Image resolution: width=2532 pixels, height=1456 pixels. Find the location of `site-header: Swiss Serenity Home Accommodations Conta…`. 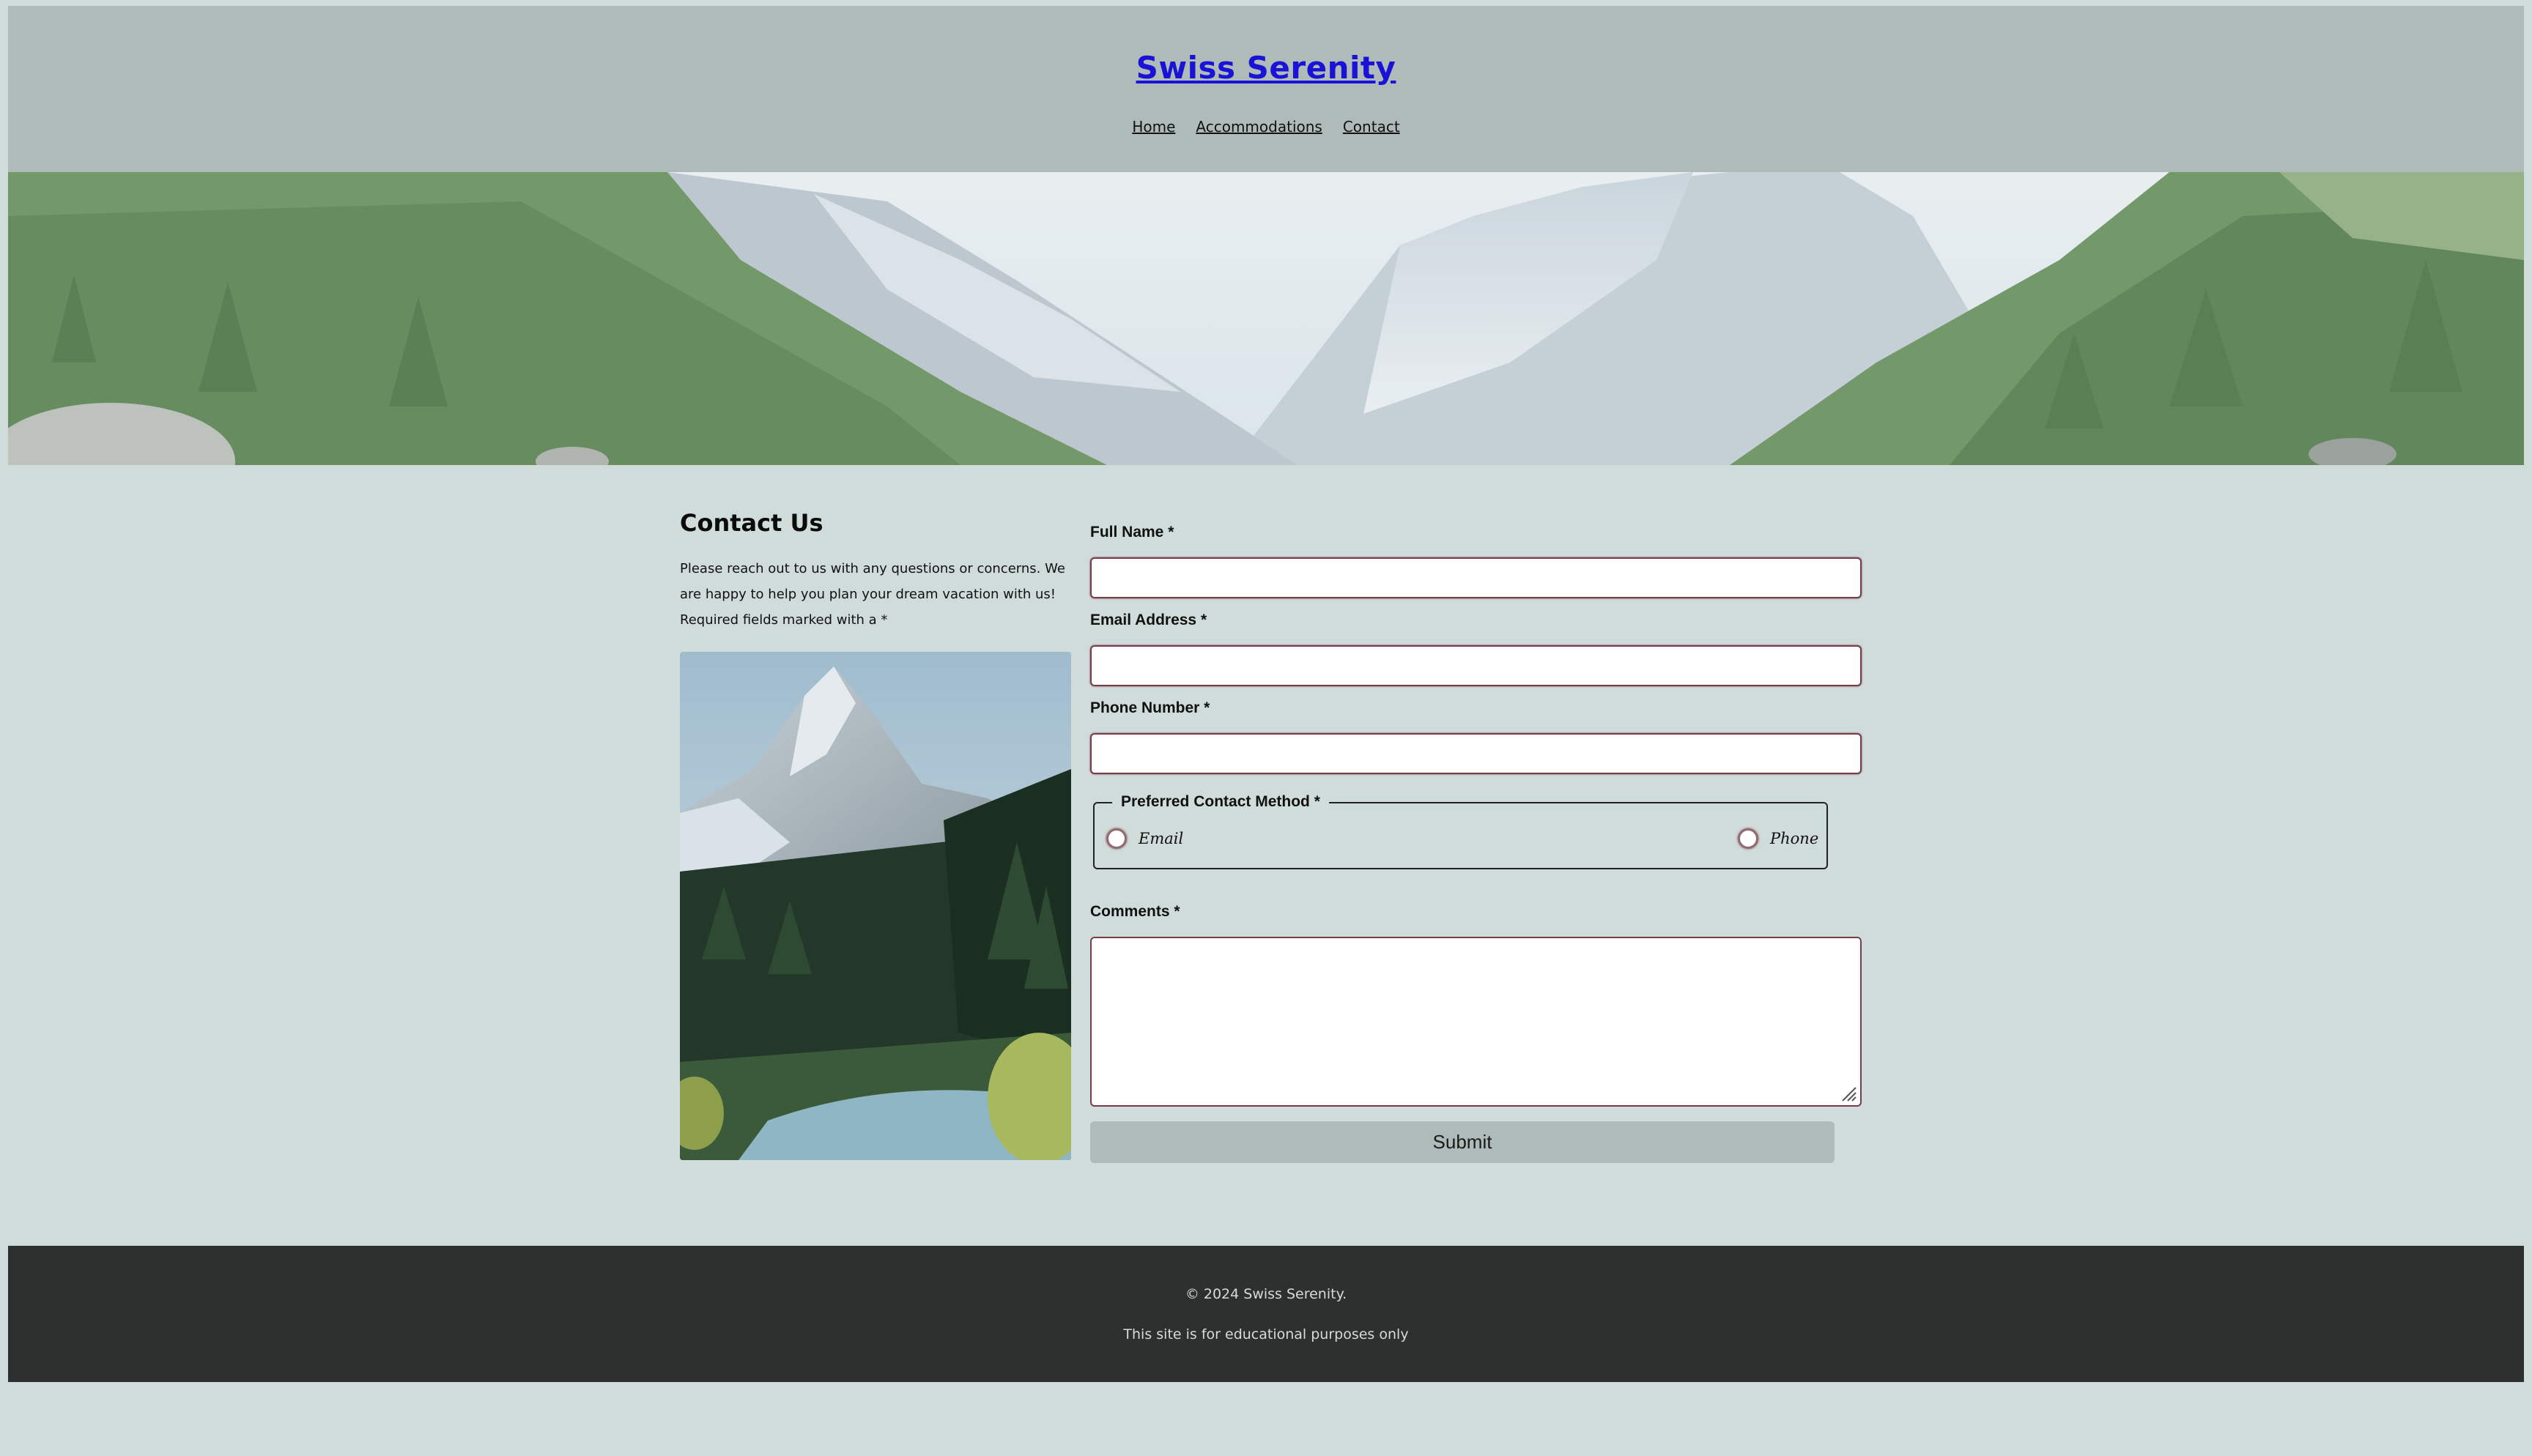

site-header: Swiss Serenity Home Accommodations Conta… is located at coordinates (1266, 89).